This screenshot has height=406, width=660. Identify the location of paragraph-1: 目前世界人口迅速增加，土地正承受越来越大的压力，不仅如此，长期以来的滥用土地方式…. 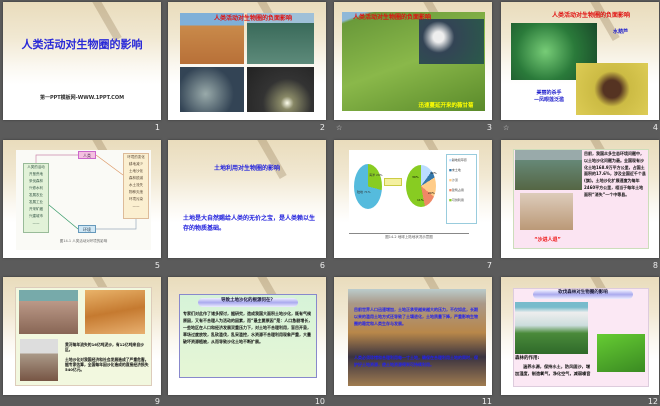
(416, 317).